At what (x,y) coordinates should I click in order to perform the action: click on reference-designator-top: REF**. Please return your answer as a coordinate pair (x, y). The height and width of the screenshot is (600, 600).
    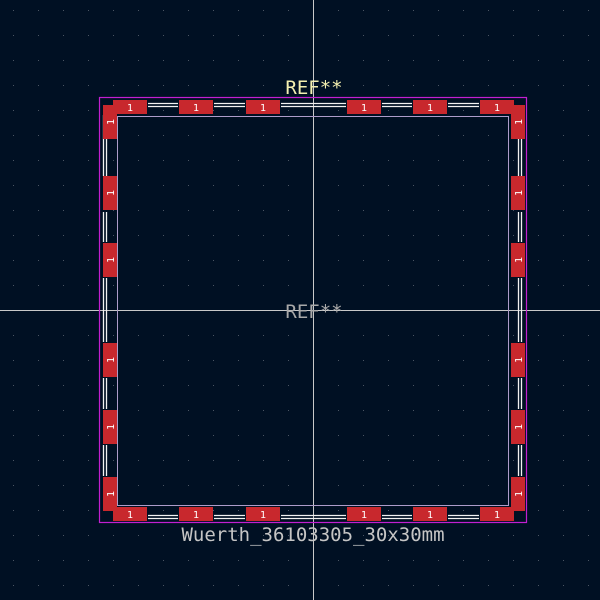
    Looking at the image, I should click on (313, 88).